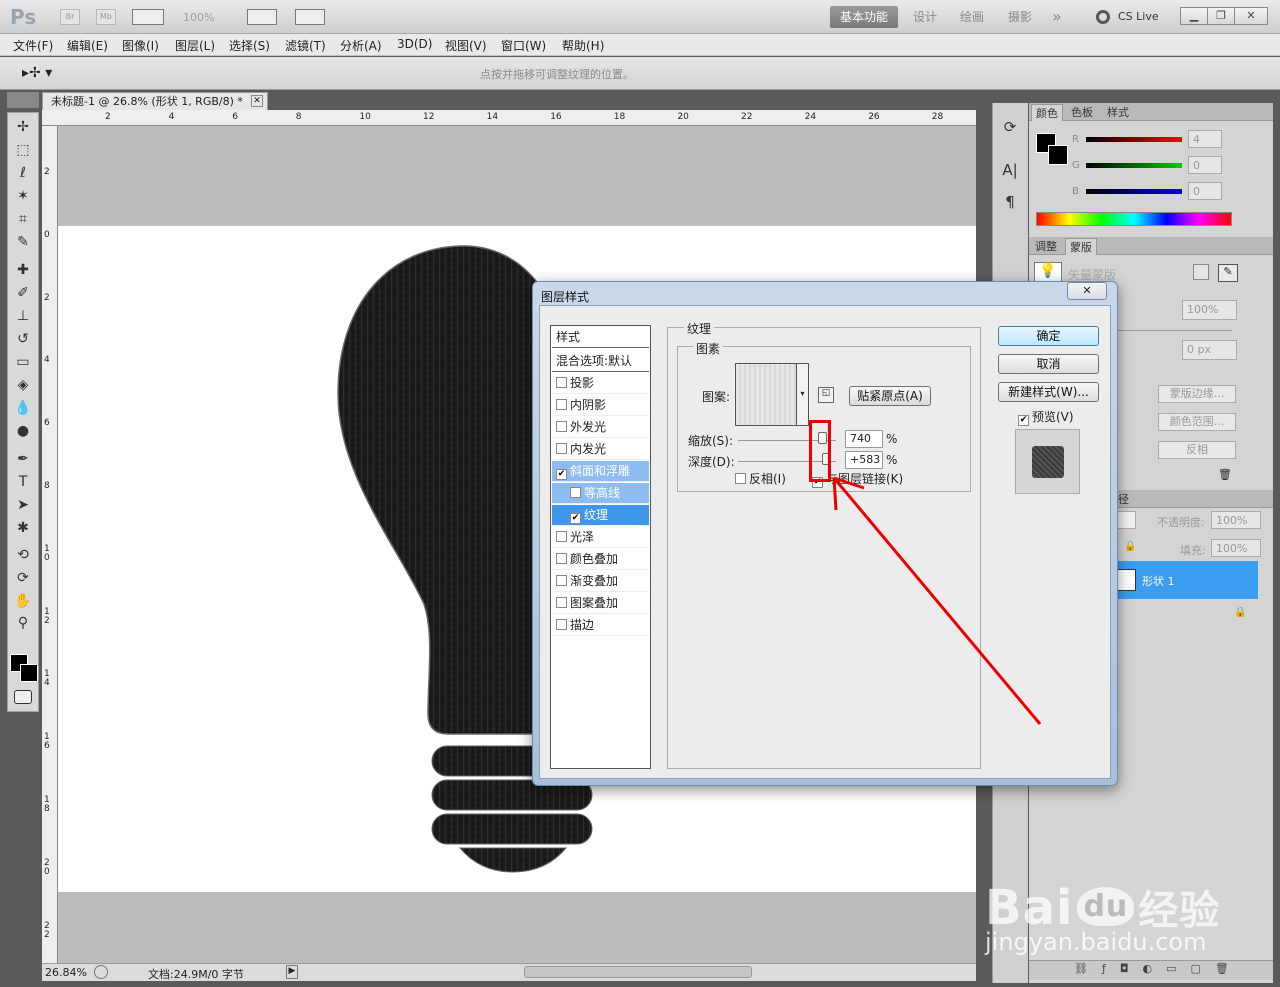  What do you see at coordinates (262, 17) in the screenshot?
I see `arrange-documents-button` at bounding box center [262, 17].